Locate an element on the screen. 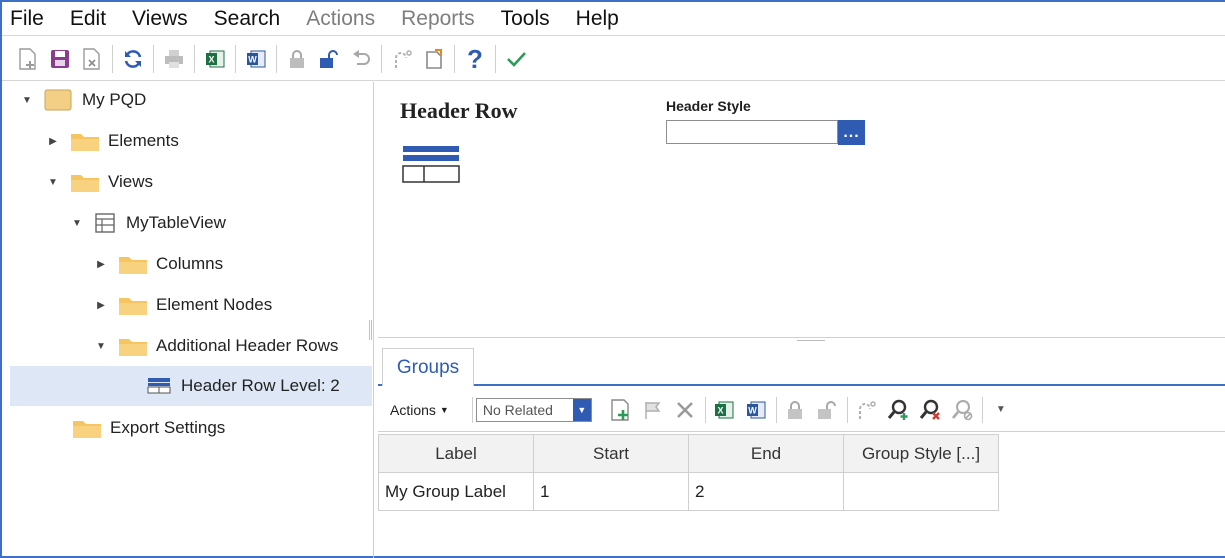 This screenshot has width=1225, height=558. menu-edit: Edit is located at coordinates (87, 19).